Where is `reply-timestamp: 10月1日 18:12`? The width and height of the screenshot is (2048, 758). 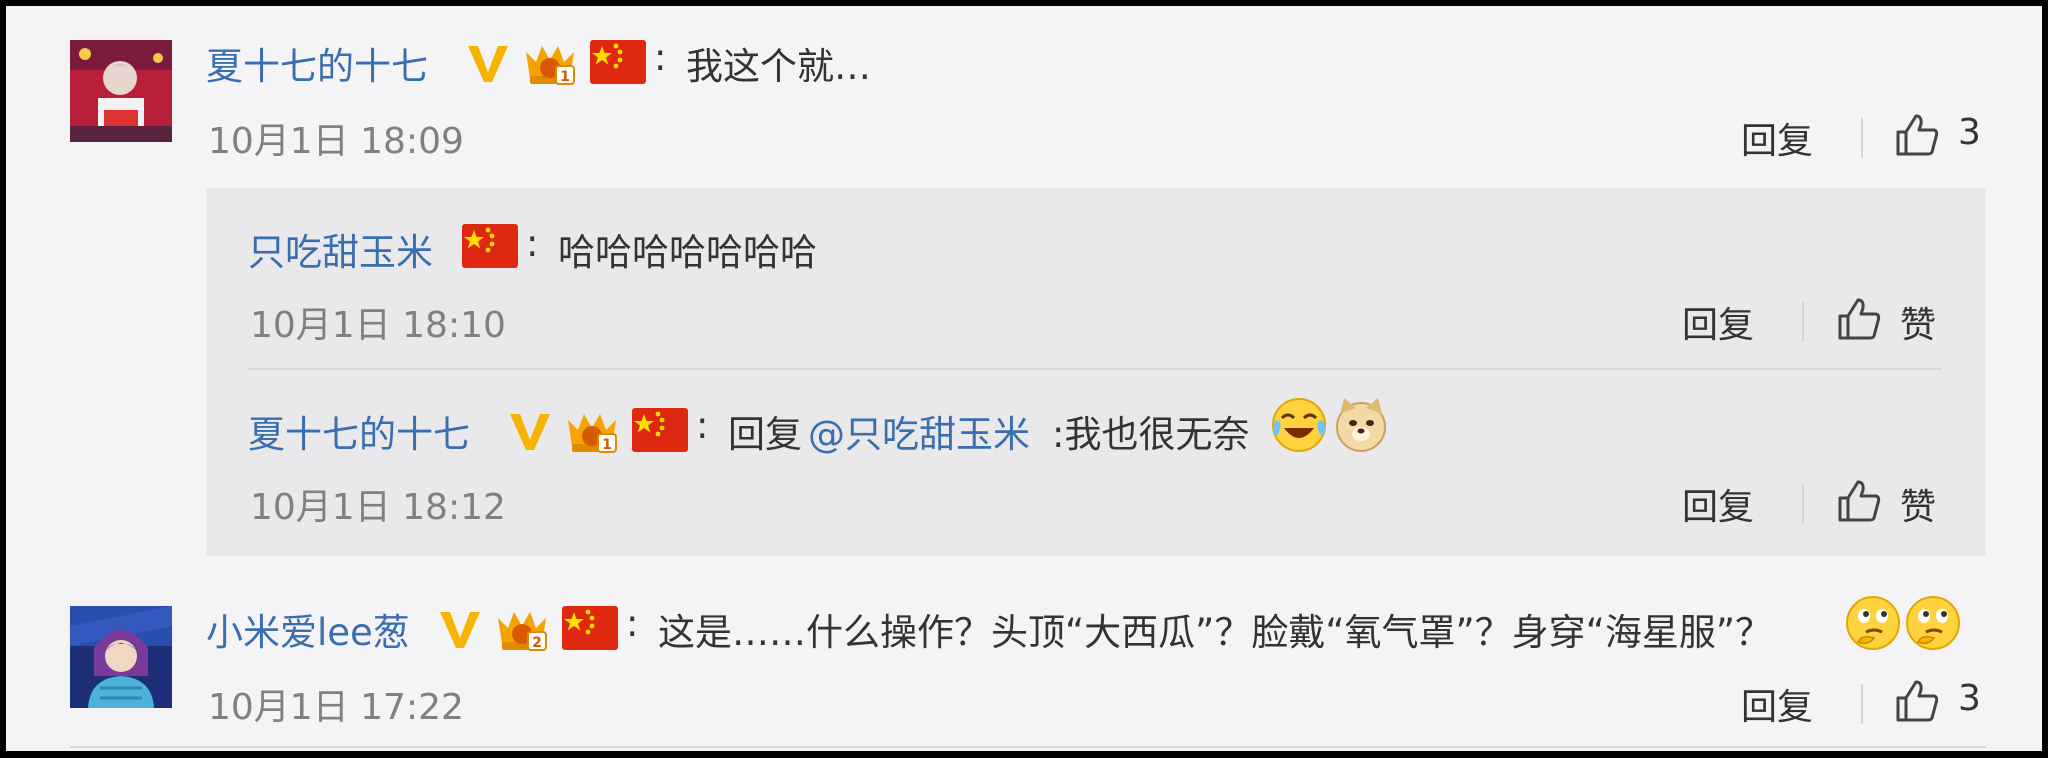 reply-timestamp: 10月1日 18:12 is located at coordinates (378, 507).